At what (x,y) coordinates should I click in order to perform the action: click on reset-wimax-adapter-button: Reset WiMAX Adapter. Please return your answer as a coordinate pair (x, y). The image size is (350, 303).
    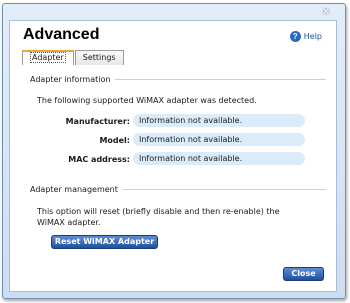
    Looking at the image, I should click on (104, 242).